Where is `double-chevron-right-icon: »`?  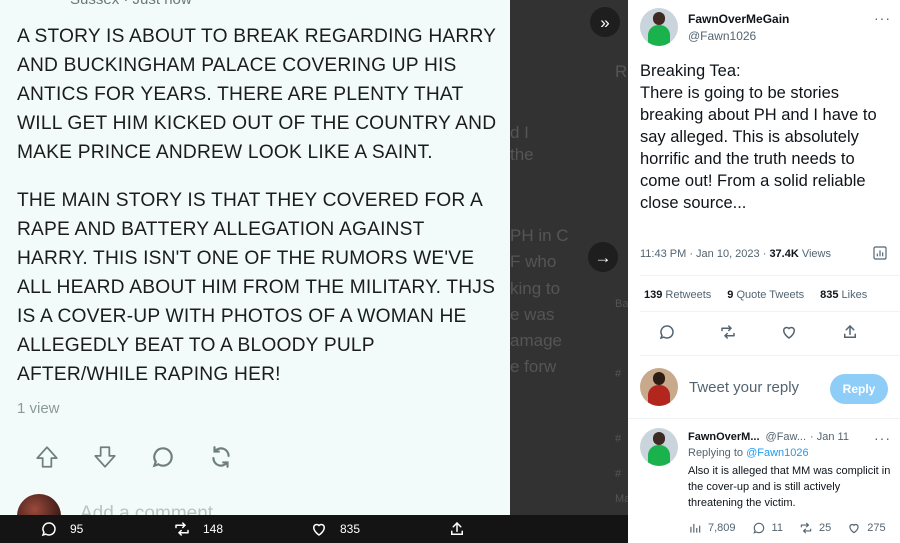
double-chevron-right-icon: » is located at coordinates (605, 22).